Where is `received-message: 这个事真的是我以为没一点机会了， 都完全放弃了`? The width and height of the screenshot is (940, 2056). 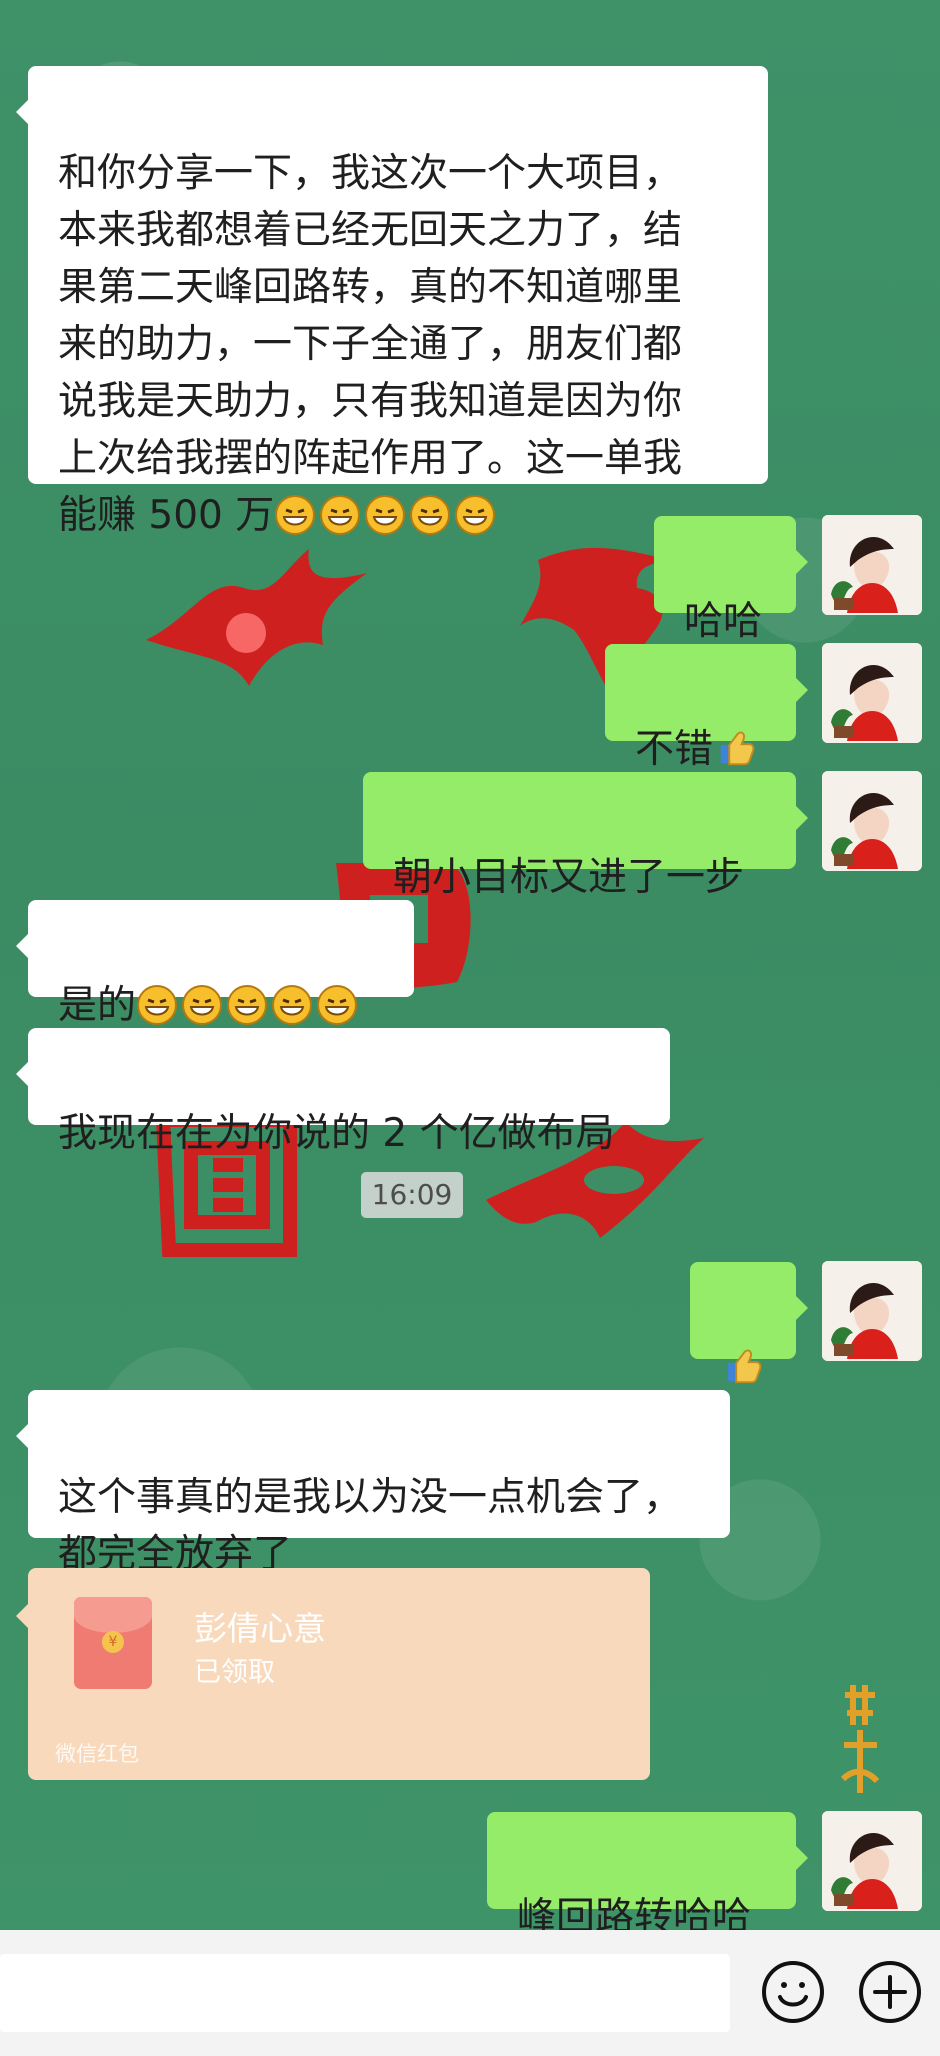
received-message: 这个事真的是我以为没一点机会了， 都完全放弃了 is located at coordinates (373, 1483).